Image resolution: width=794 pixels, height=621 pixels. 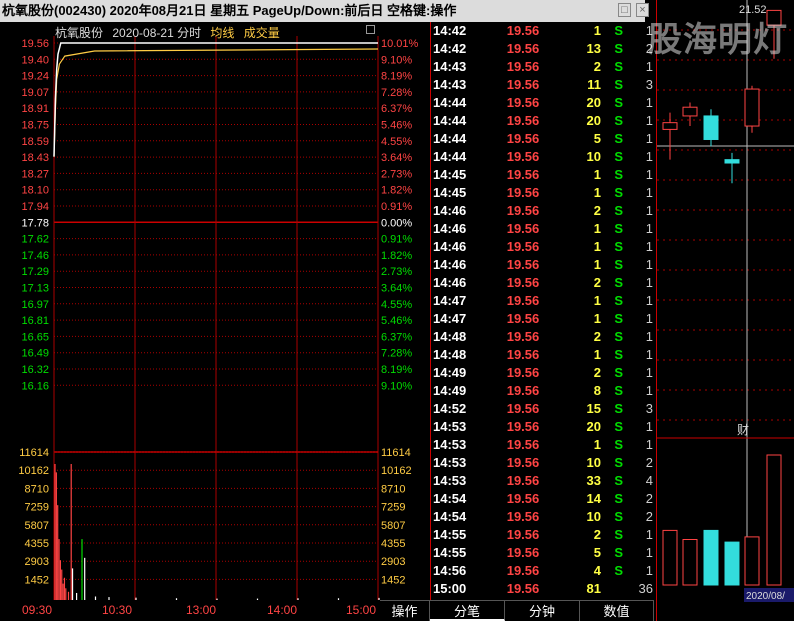 What do you see at coordinates (543, 193) in the screenshot?
I see `tick-row: 14:45 19.56 1 S 1` at bounding box center [543, 193].